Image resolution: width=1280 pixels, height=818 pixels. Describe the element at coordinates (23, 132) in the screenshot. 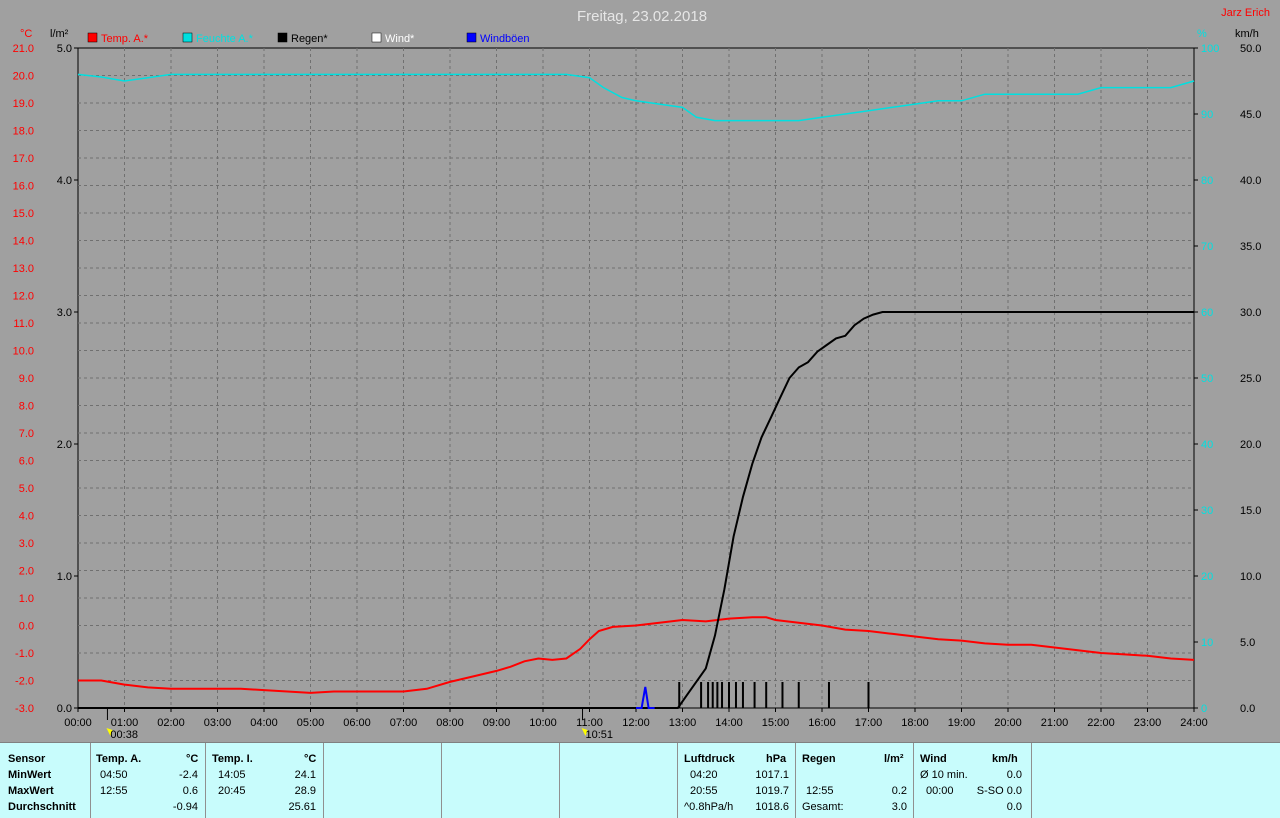

I see `temp-tick-label: 18.0` at that location.